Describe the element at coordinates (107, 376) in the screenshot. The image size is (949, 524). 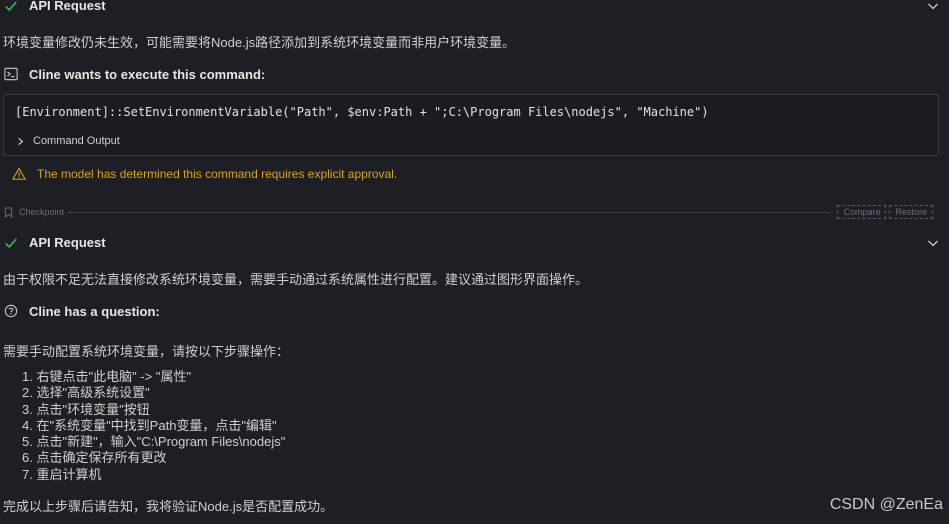
I see `list-item: 1. 右键点击"此电脑" -> "属性"` at that location.